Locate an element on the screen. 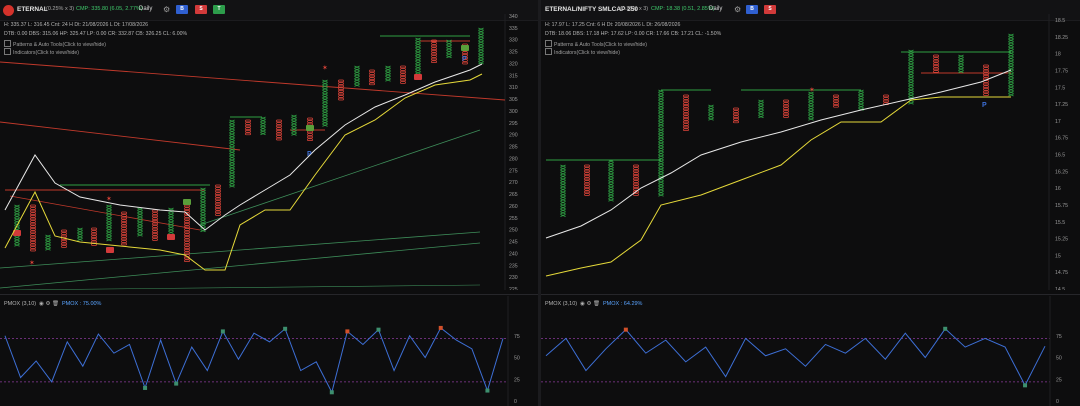 Image resolution: width=1080 pixels, height=406 pixels. price-axis-label: 15.5 is located at coordinates (1060, 223).